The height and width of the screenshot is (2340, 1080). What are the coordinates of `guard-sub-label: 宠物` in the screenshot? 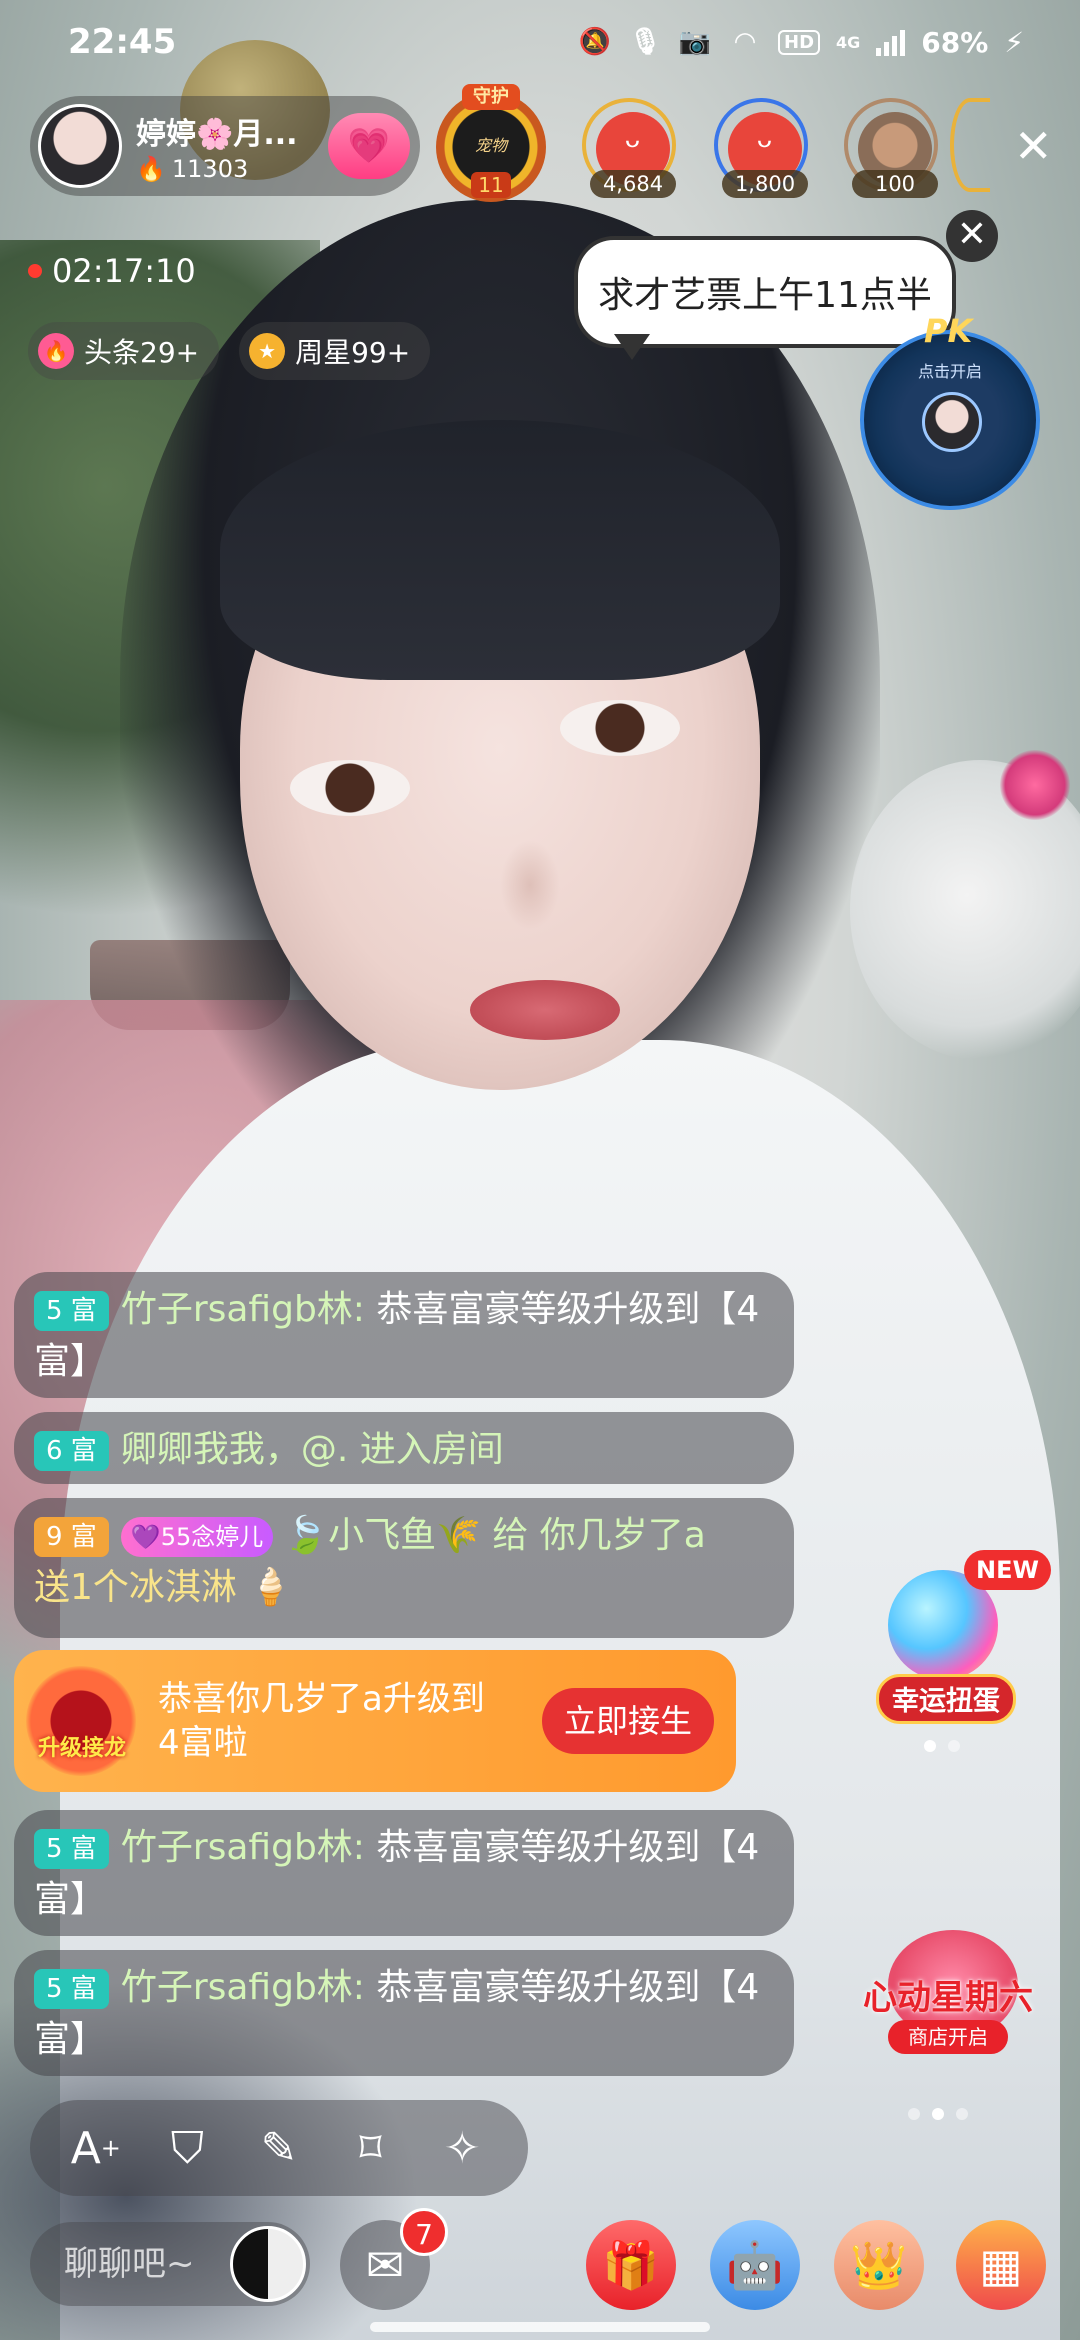 It's located at (490, 145).